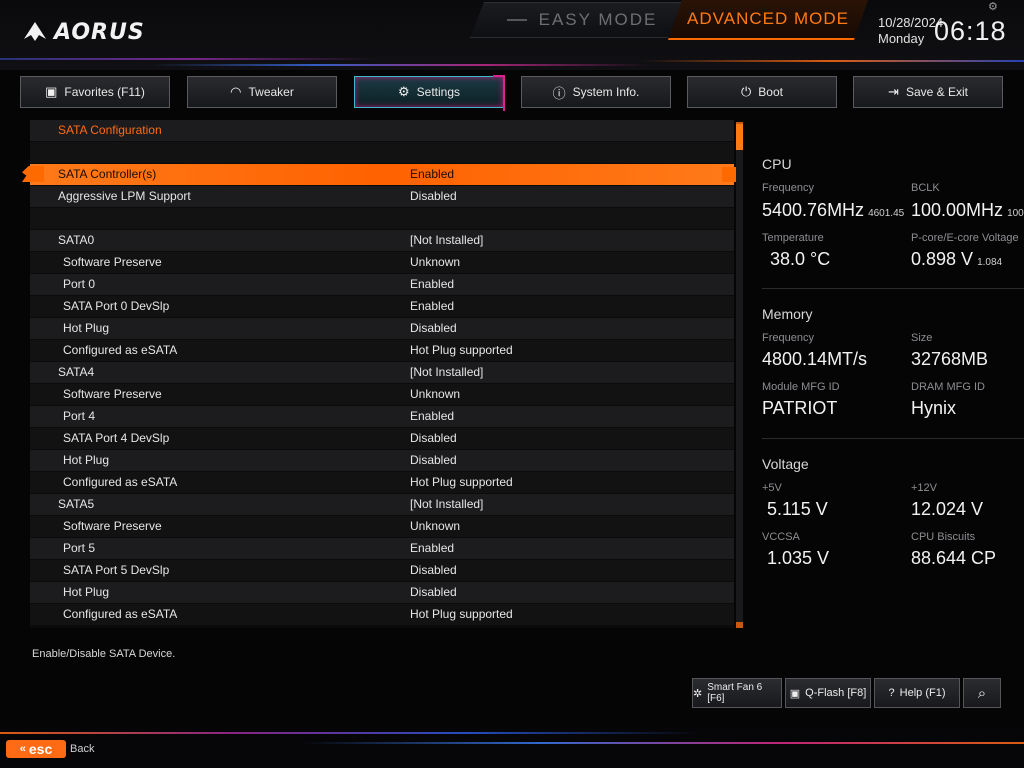  I want to click on tab-save-exit: ⇥ Save & Exit, so click(928, 92).